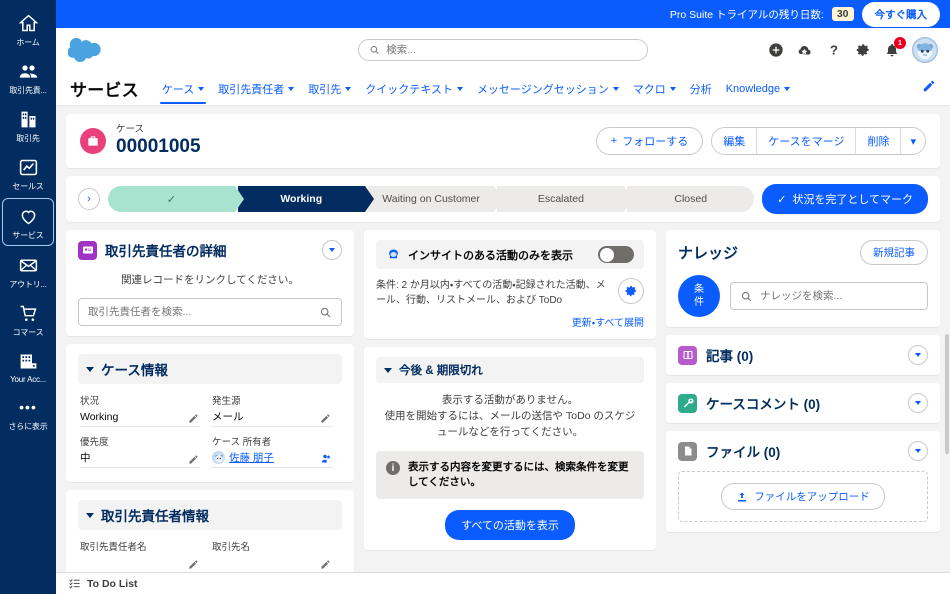  I want to click on page-scrollbar, so click(947, 394).